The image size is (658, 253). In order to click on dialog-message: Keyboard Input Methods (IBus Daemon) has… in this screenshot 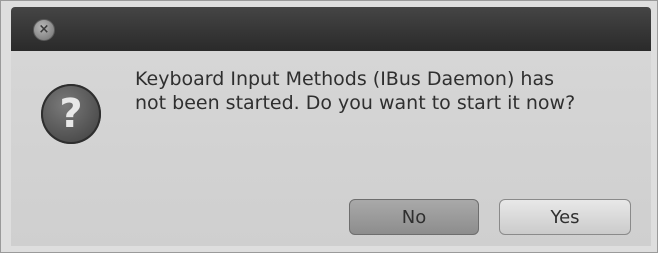, I will do `click(385, 91)`.